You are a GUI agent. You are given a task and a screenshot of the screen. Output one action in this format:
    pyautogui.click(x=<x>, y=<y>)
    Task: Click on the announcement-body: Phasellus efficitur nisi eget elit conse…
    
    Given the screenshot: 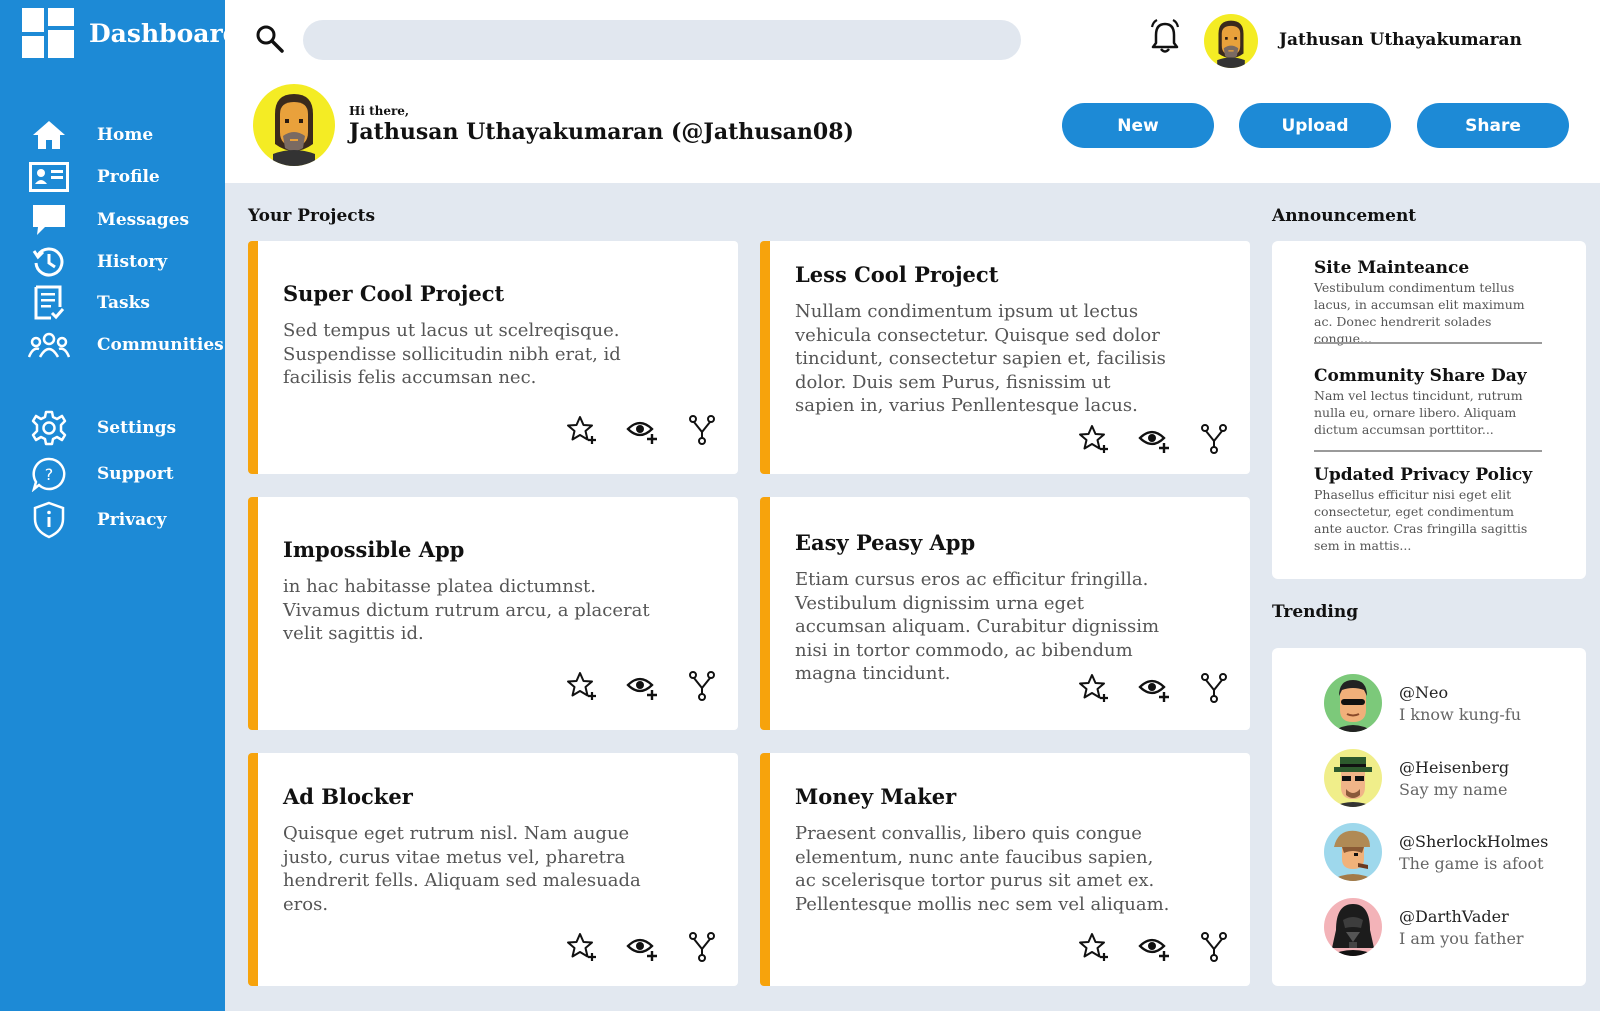 What is the action you would take?
    pyautogui.click(x=1421, y=520)
    